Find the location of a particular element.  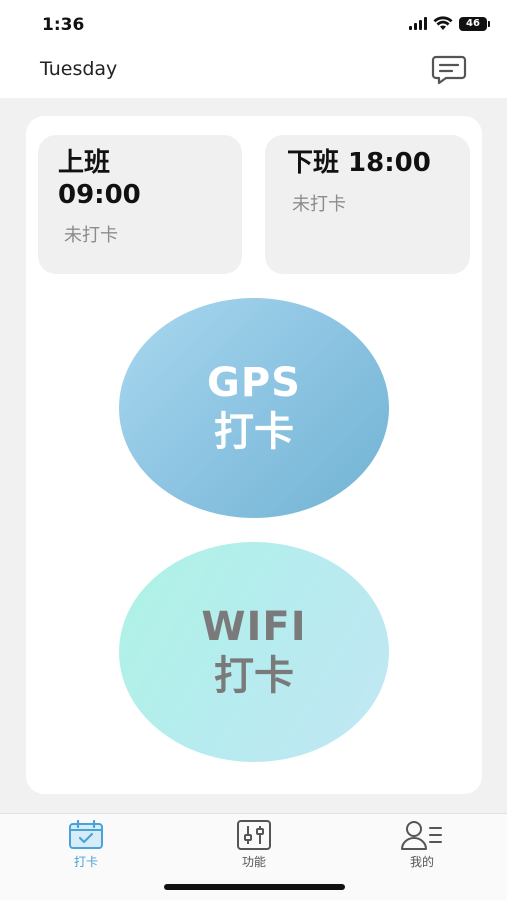

on-duty-title: 上班 09:00 is located at coordinates (99, 179).